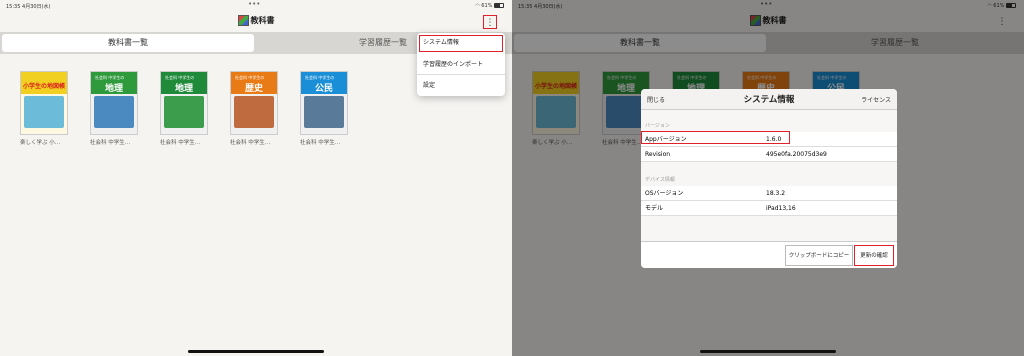 The height and width of the screenshot is (356, 1024). What do you see at coordinates (499, 5) in the screenshot?
I see `battery-icon` at bounding box center [499, 5].